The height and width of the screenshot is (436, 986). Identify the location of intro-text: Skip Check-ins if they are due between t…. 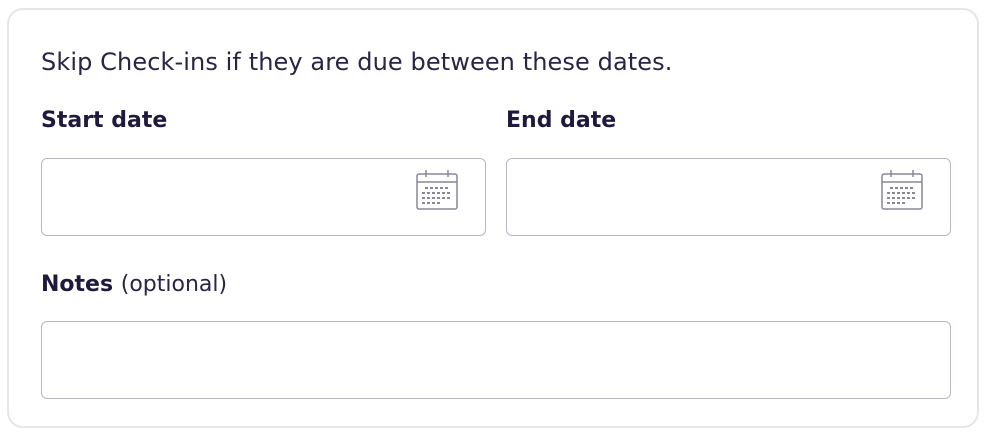
(357, 62).